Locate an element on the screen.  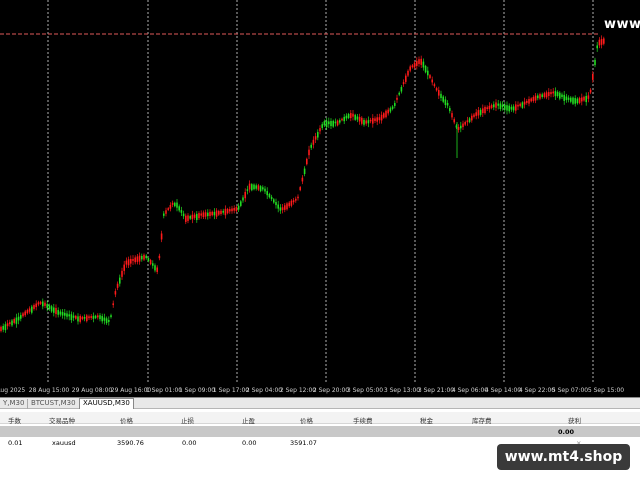
col-tp: 止盈 is located at coordinates (248, 420).